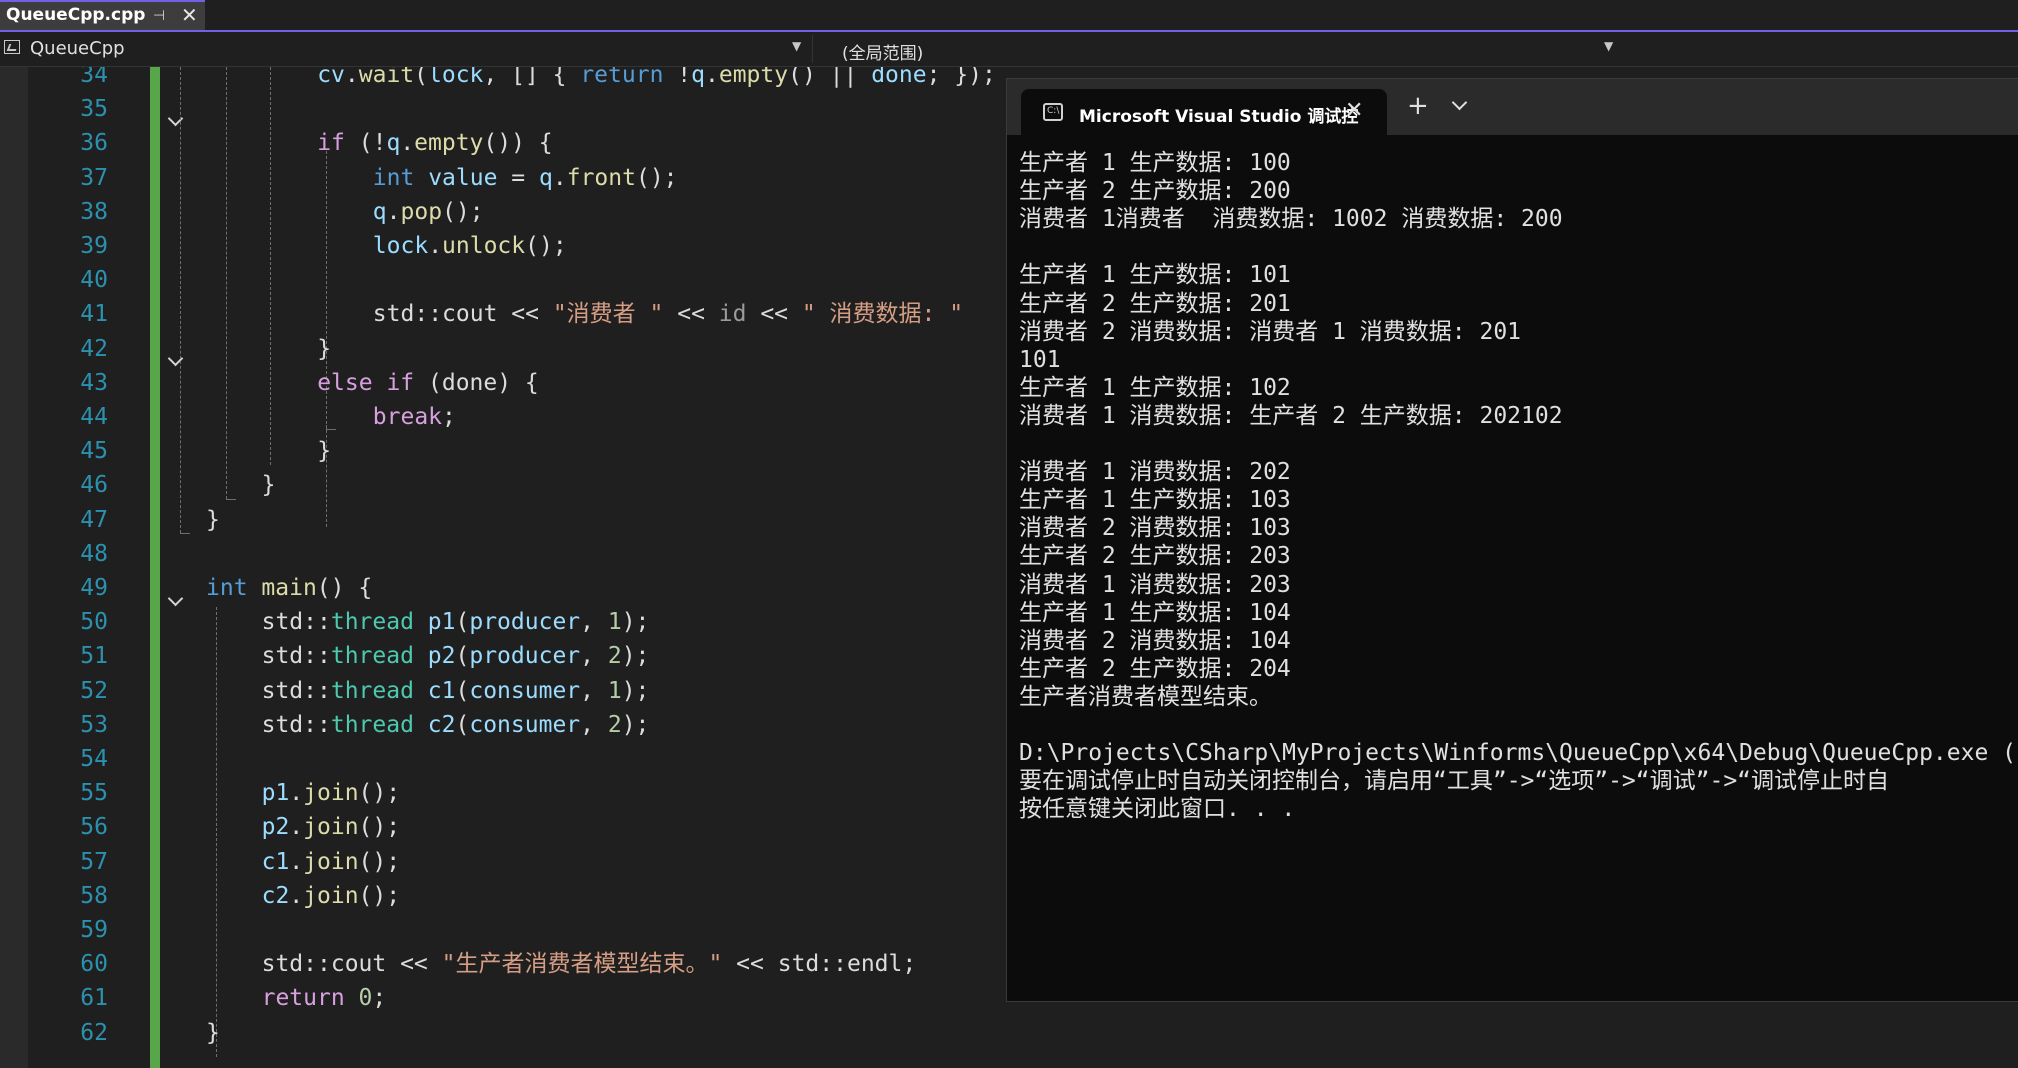  What do you see at coordinates (456, 622) in the screenshot?
I see `code-line: std::thread p1(producer, 1);` at bounding box center [456, 622].